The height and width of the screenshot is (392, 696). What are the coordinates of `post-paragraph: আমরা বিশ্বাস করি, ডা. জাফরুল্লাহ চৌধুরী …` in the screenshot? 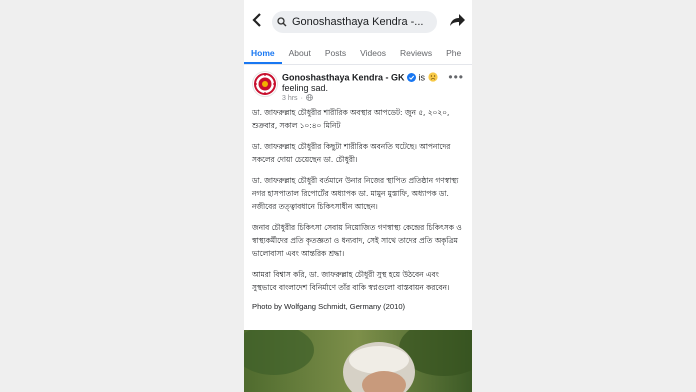 It's located at (351, 281).